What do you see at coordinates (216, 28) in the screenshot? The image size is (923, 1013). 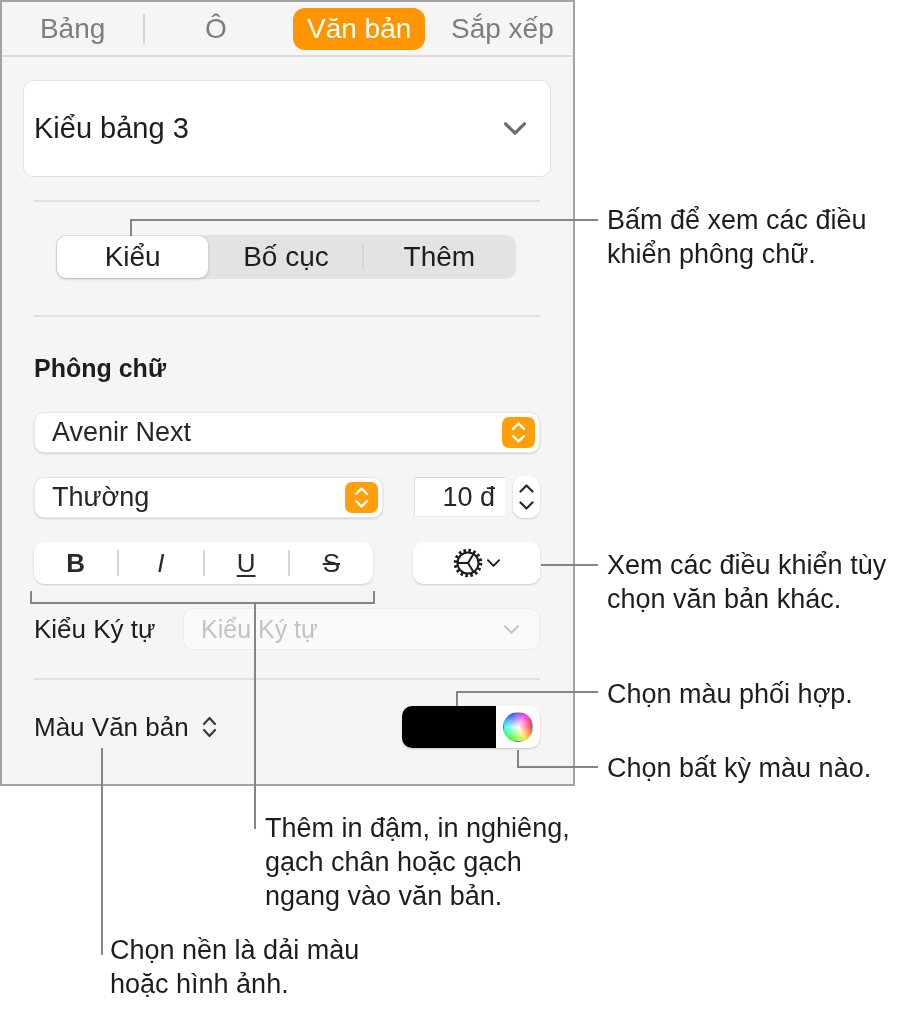 I see `tab: Ô` at bounding box center [216, 28].